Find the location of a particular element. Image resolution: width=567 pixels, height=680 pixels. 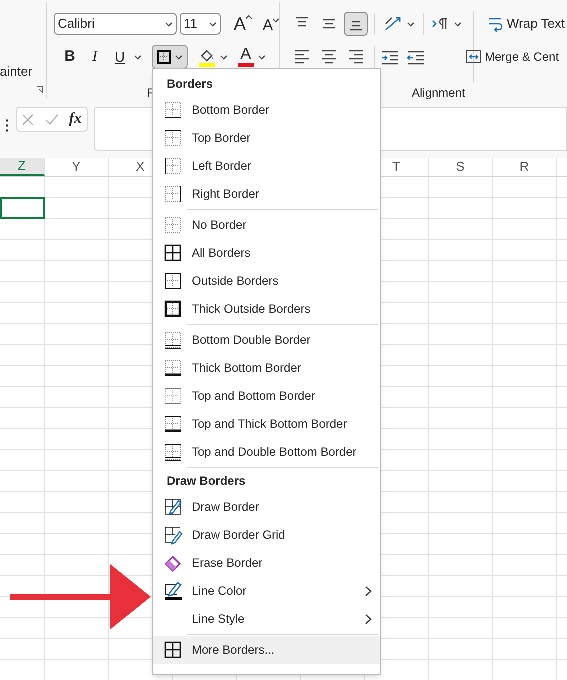

angled-arrow-icon is located at coordinates (393, 24).